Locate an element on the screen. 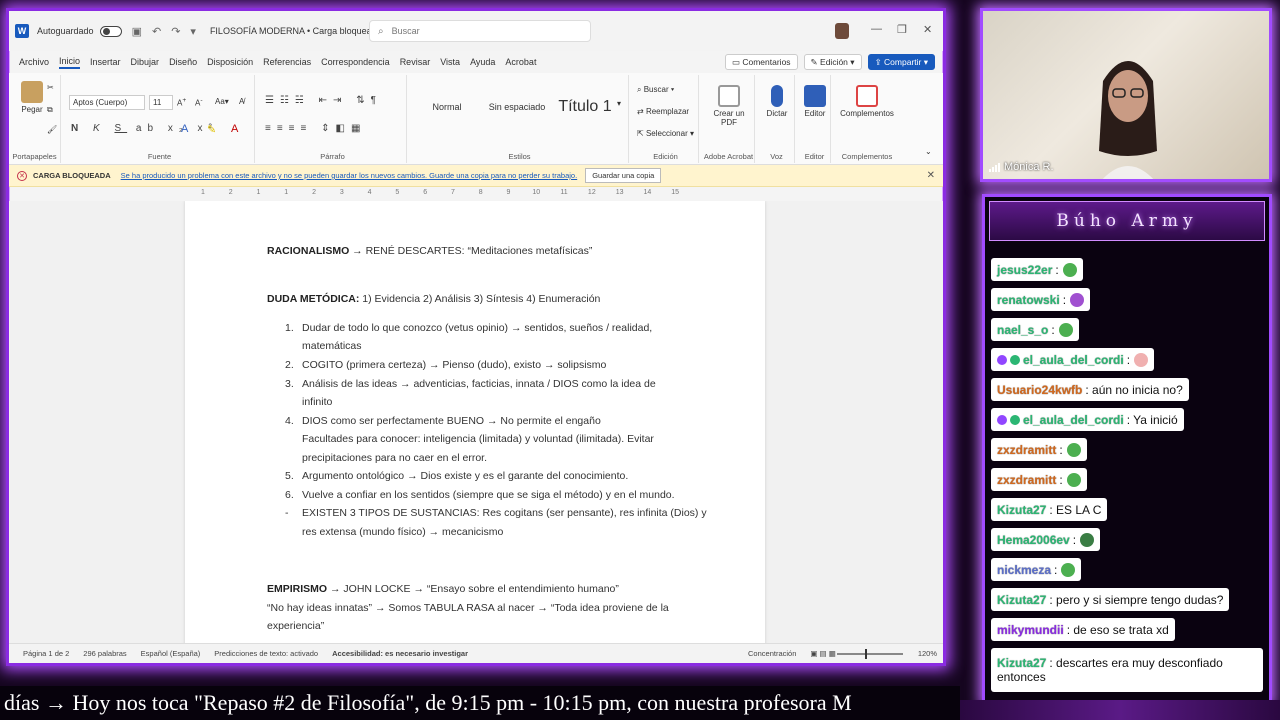 Image resolution: width=1280 pixels, height=720 pixels. error-icon: ✕ is located at coordinates (22, 175).